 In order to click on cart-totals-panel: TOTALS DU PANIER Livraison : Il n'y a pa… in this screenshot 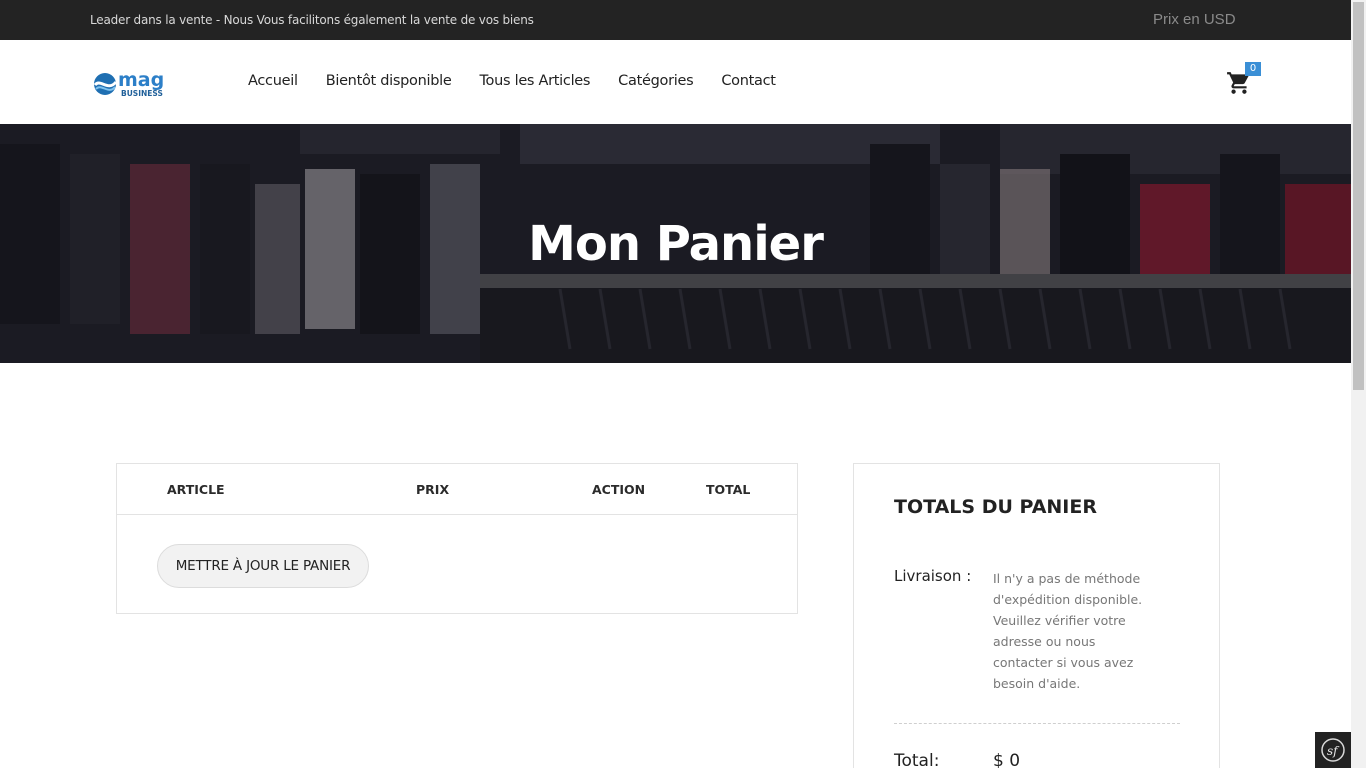, I will do `click(1036, 615)`.